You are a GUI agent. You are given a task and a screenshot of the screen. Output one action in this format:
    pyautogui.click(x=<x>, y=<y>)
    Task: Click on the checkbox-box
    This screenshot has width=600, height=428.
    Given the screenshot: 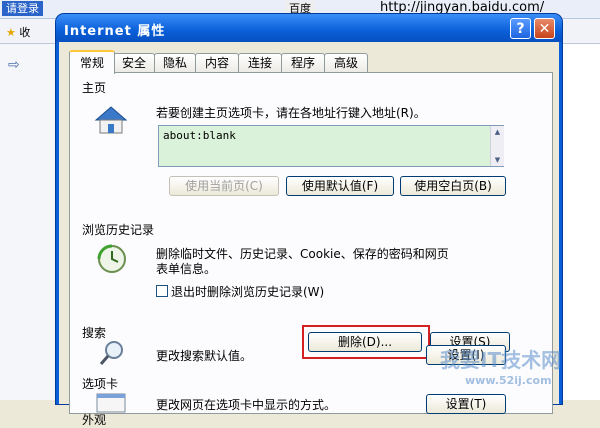 What is the action you would take?
    pyautogui.click(x=162, y=291)
    